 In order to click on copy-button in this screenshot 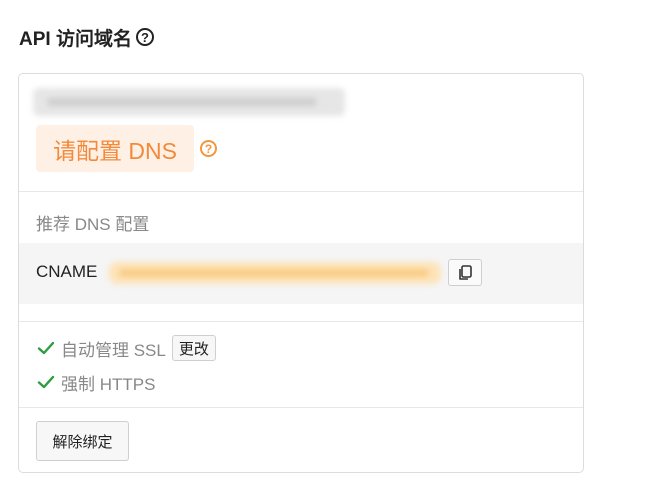, I will do `click(465, 272)`.